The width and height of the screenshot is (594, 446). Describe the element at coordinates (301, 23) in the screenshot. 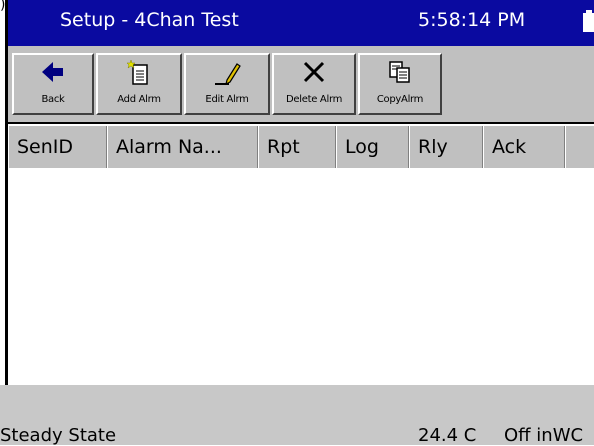

I see `title-bar: Setup - 4Chan Test 5:58:14 PM` at that location.